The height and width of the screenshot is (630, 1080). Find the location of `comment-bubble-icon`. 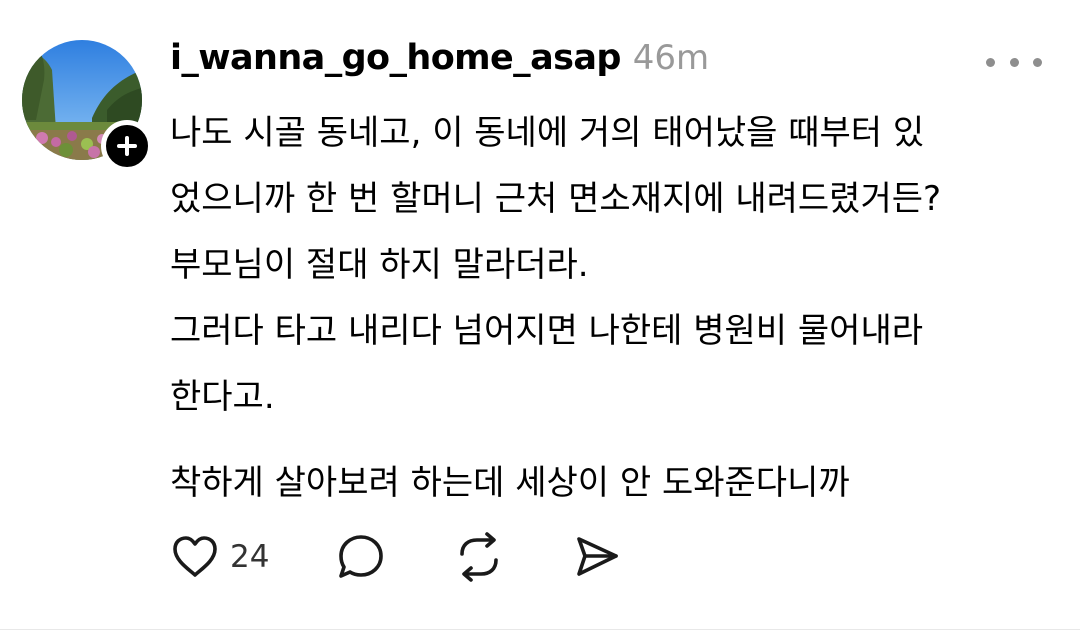

comment-bubble-icon is located at coordinates (361, 556).